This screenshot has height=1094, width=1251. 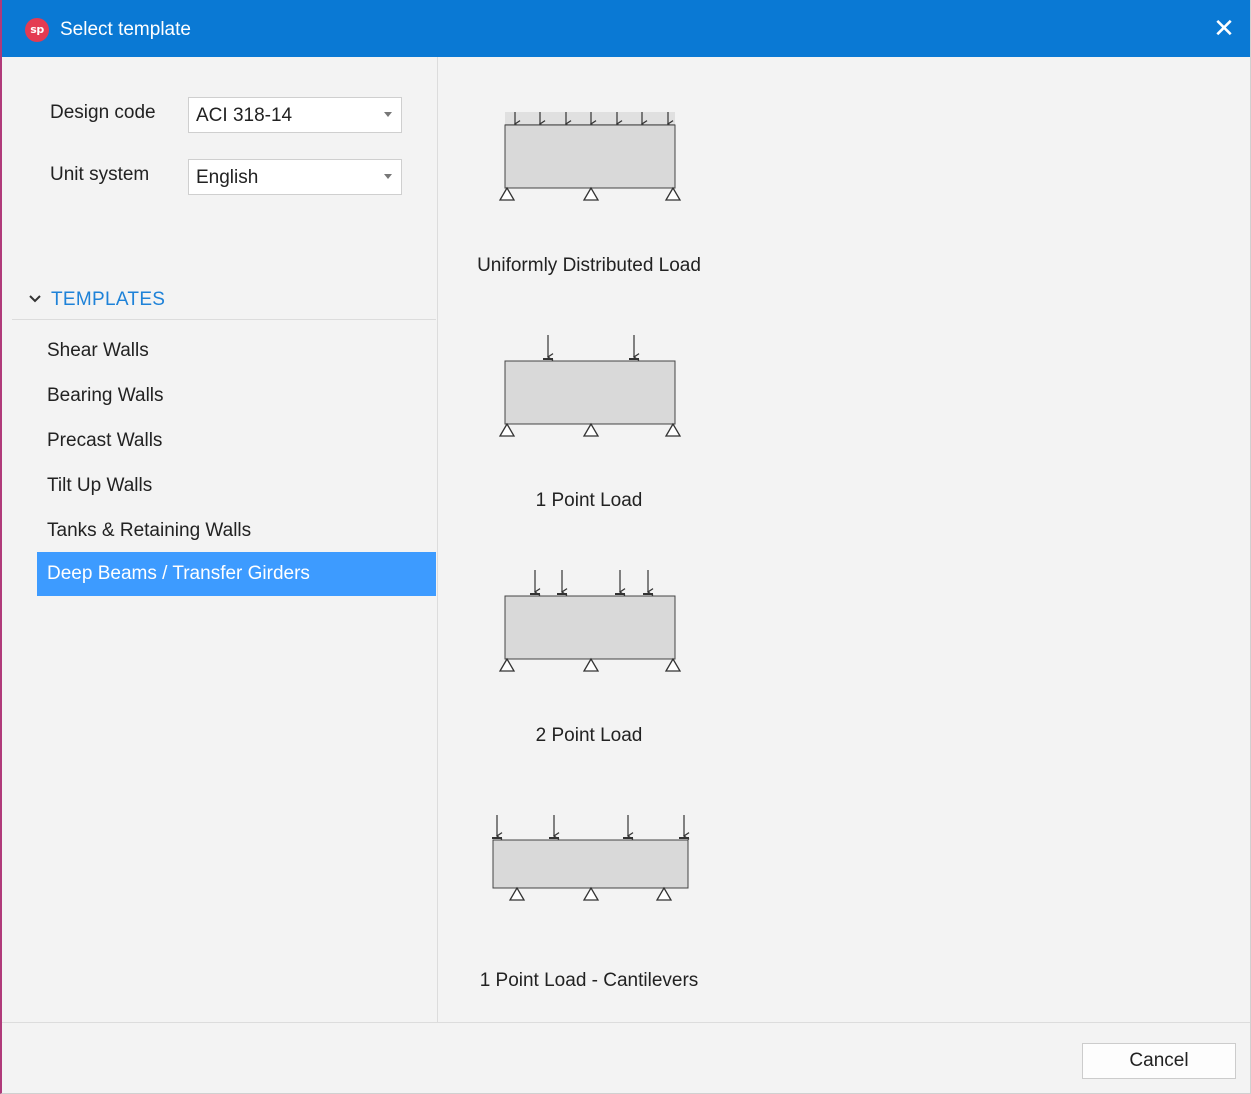 I want to click on unit-system-value: English, so click(x=227, y=177).